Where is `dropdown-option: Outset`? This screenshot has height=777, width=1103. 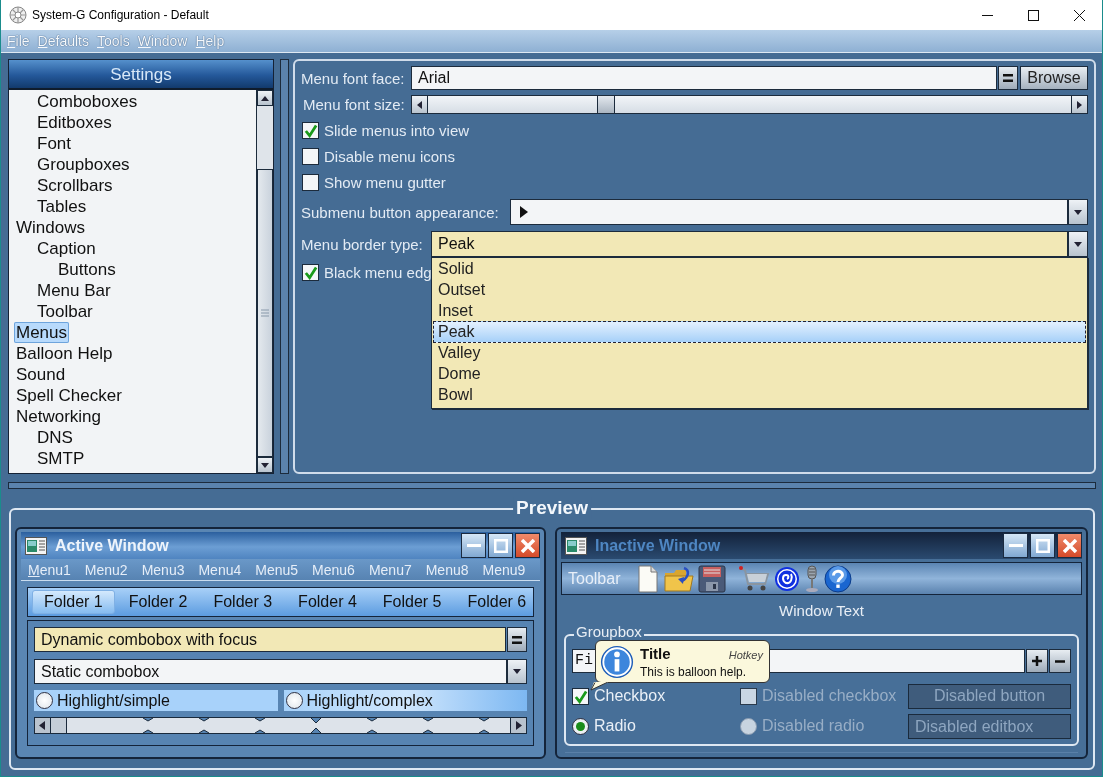
dropdown-option: Outset is located at coordinates (759, 290).